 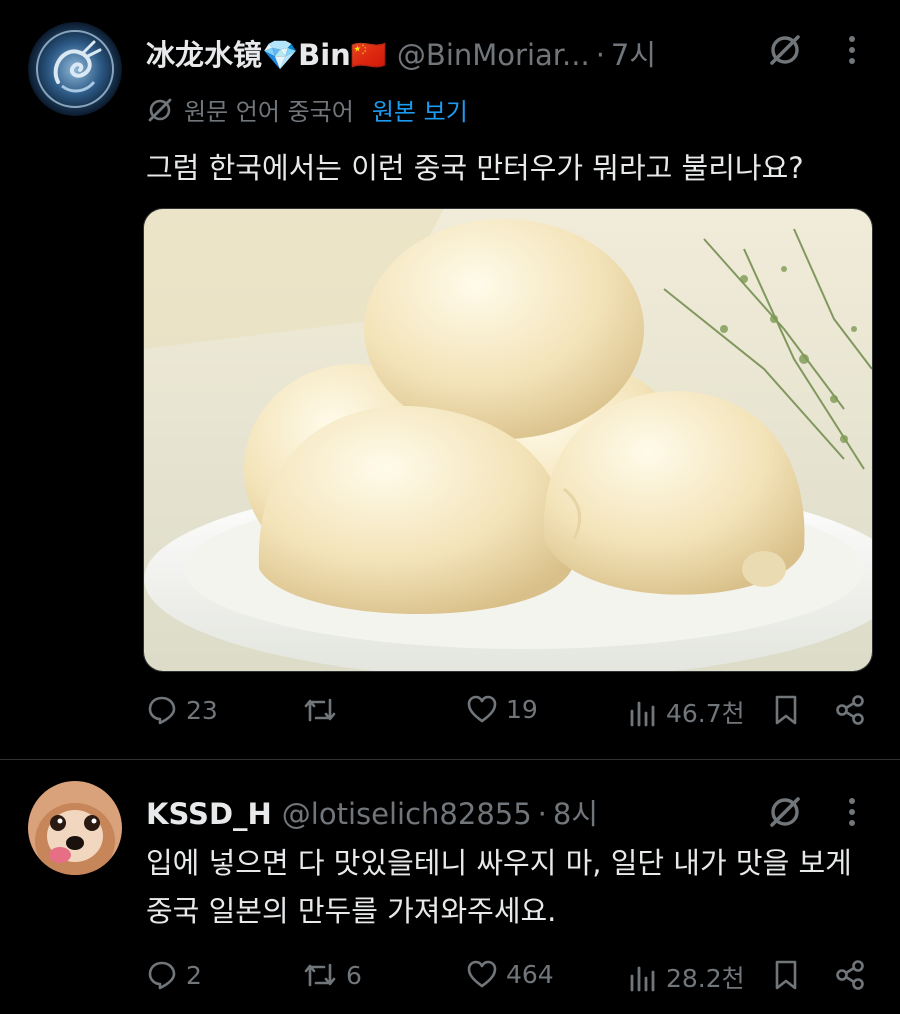 I want to click on views-count: 28.2천, so click(x=705, y=978).